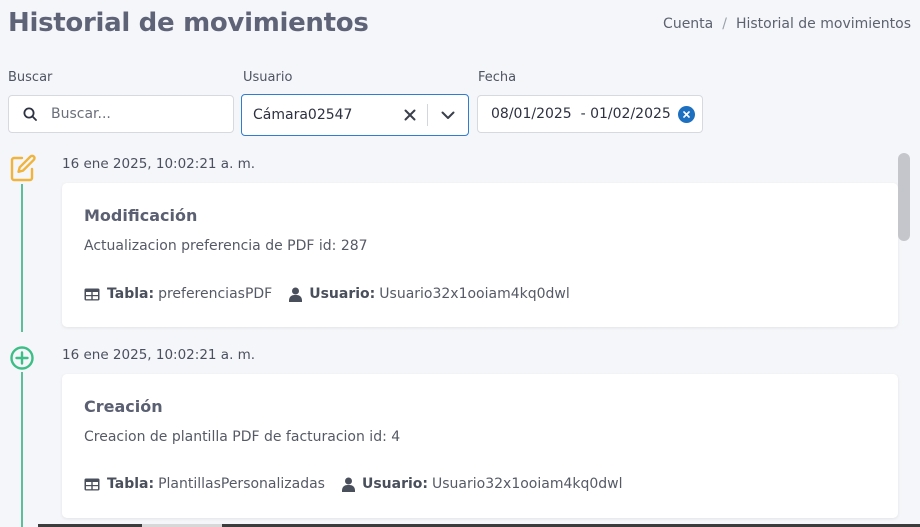 The height and width of the screenshot is (527, 920). I want to click on event-description: Actualizacion preferencia de PDF id: 287, so click(226, 246).